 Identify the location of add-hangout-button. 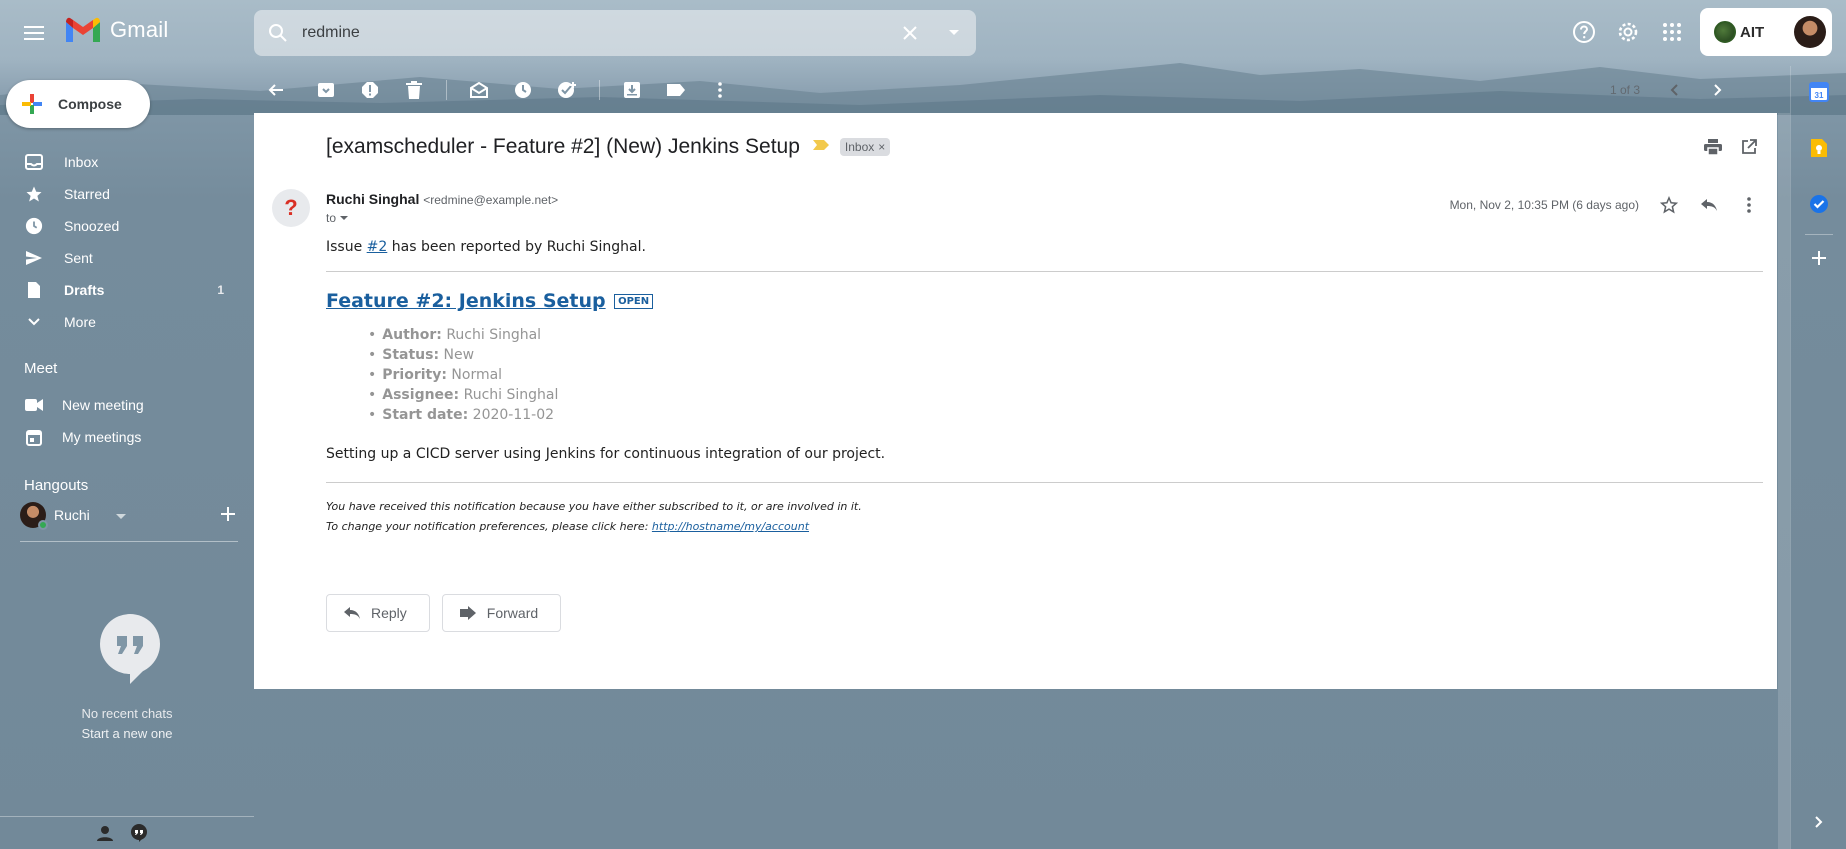
(228, 515).